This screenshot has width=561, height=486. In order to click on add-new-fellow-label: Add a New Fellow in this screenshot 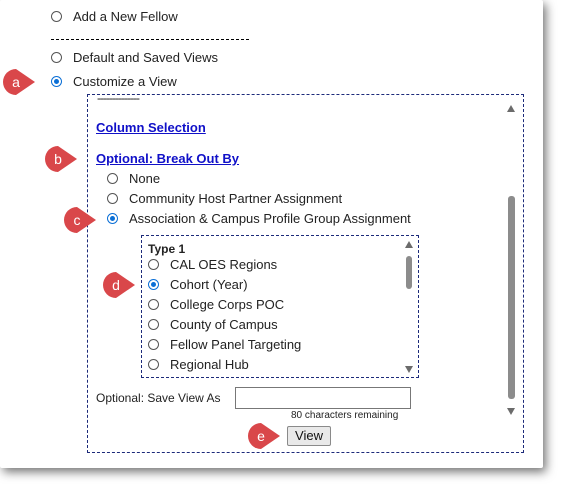, I will do `click(125, 16)`.